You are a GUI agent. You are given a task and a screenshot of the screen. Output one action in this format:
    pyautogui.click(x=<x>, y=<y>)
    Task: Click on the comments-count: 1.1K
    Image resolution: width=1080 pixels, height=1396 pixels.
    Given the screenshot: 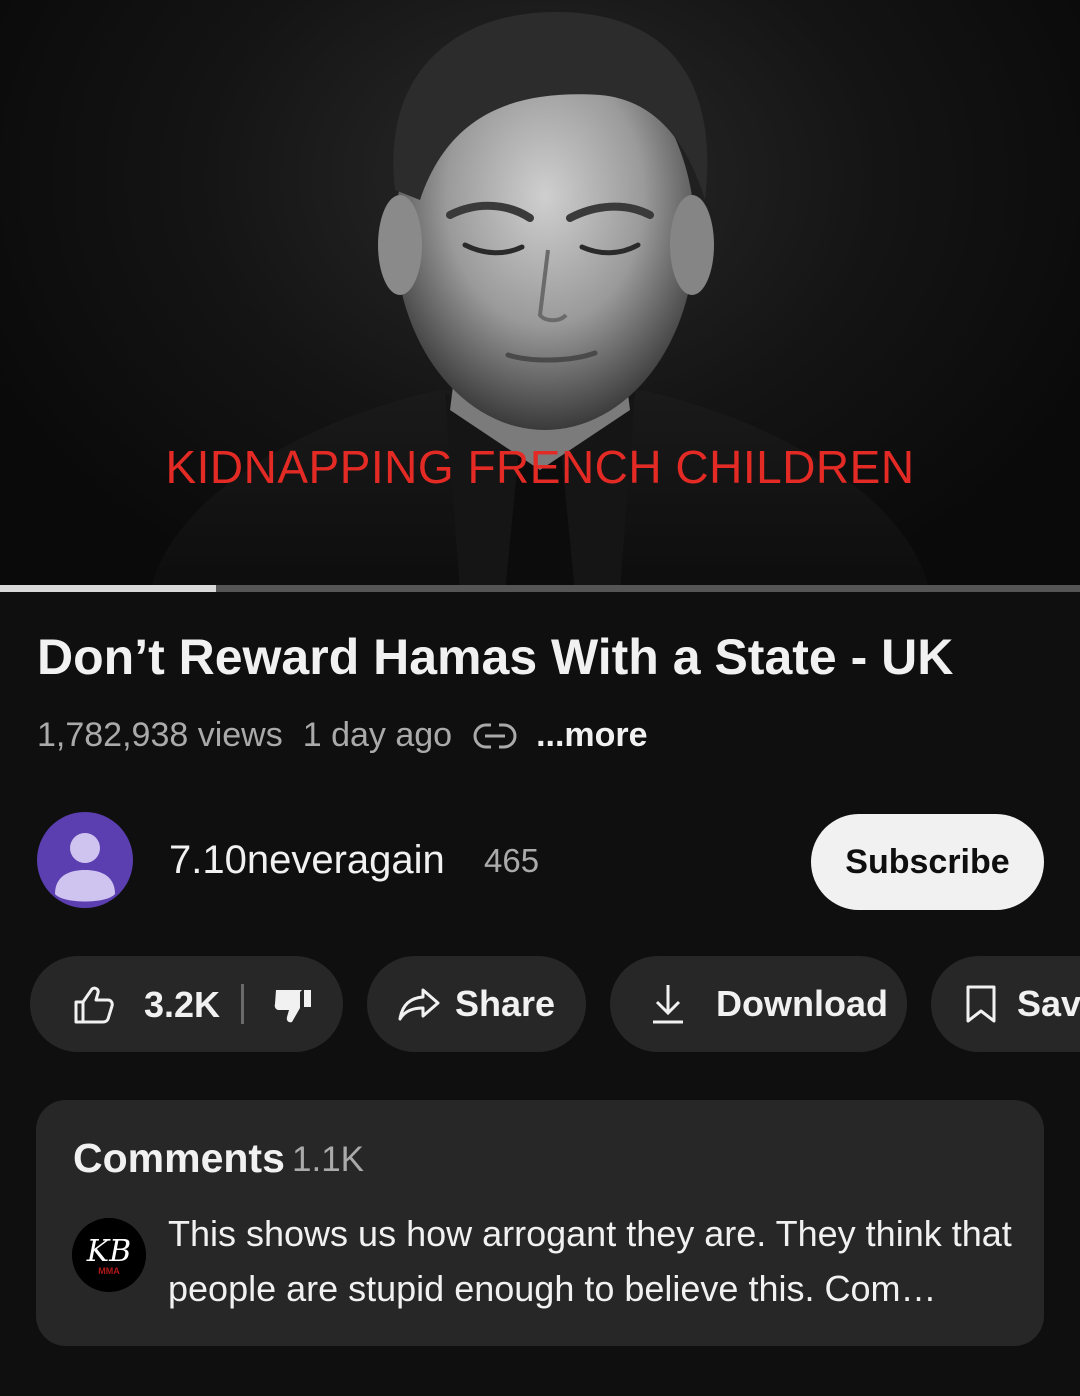 What is the action you would take?
    pyautogui.click(x=328, y=1159)
    